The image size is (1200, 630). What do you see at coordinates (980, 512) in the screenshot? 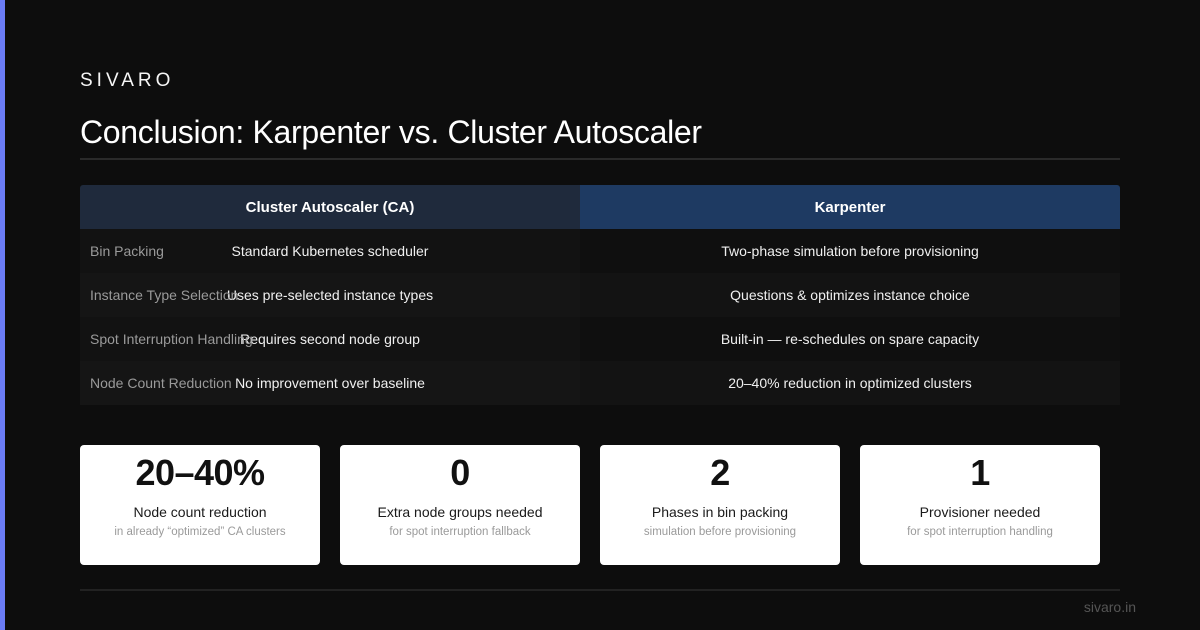
I see `stat-label: Provisioner needed` at bounding box center [980, 512].